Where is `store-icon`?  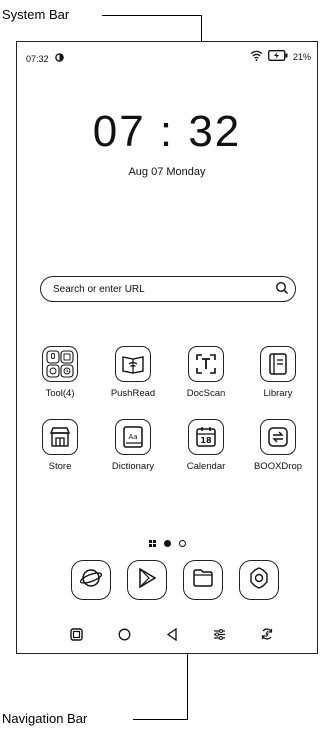 store-icon is located at coordinates (60, 437).